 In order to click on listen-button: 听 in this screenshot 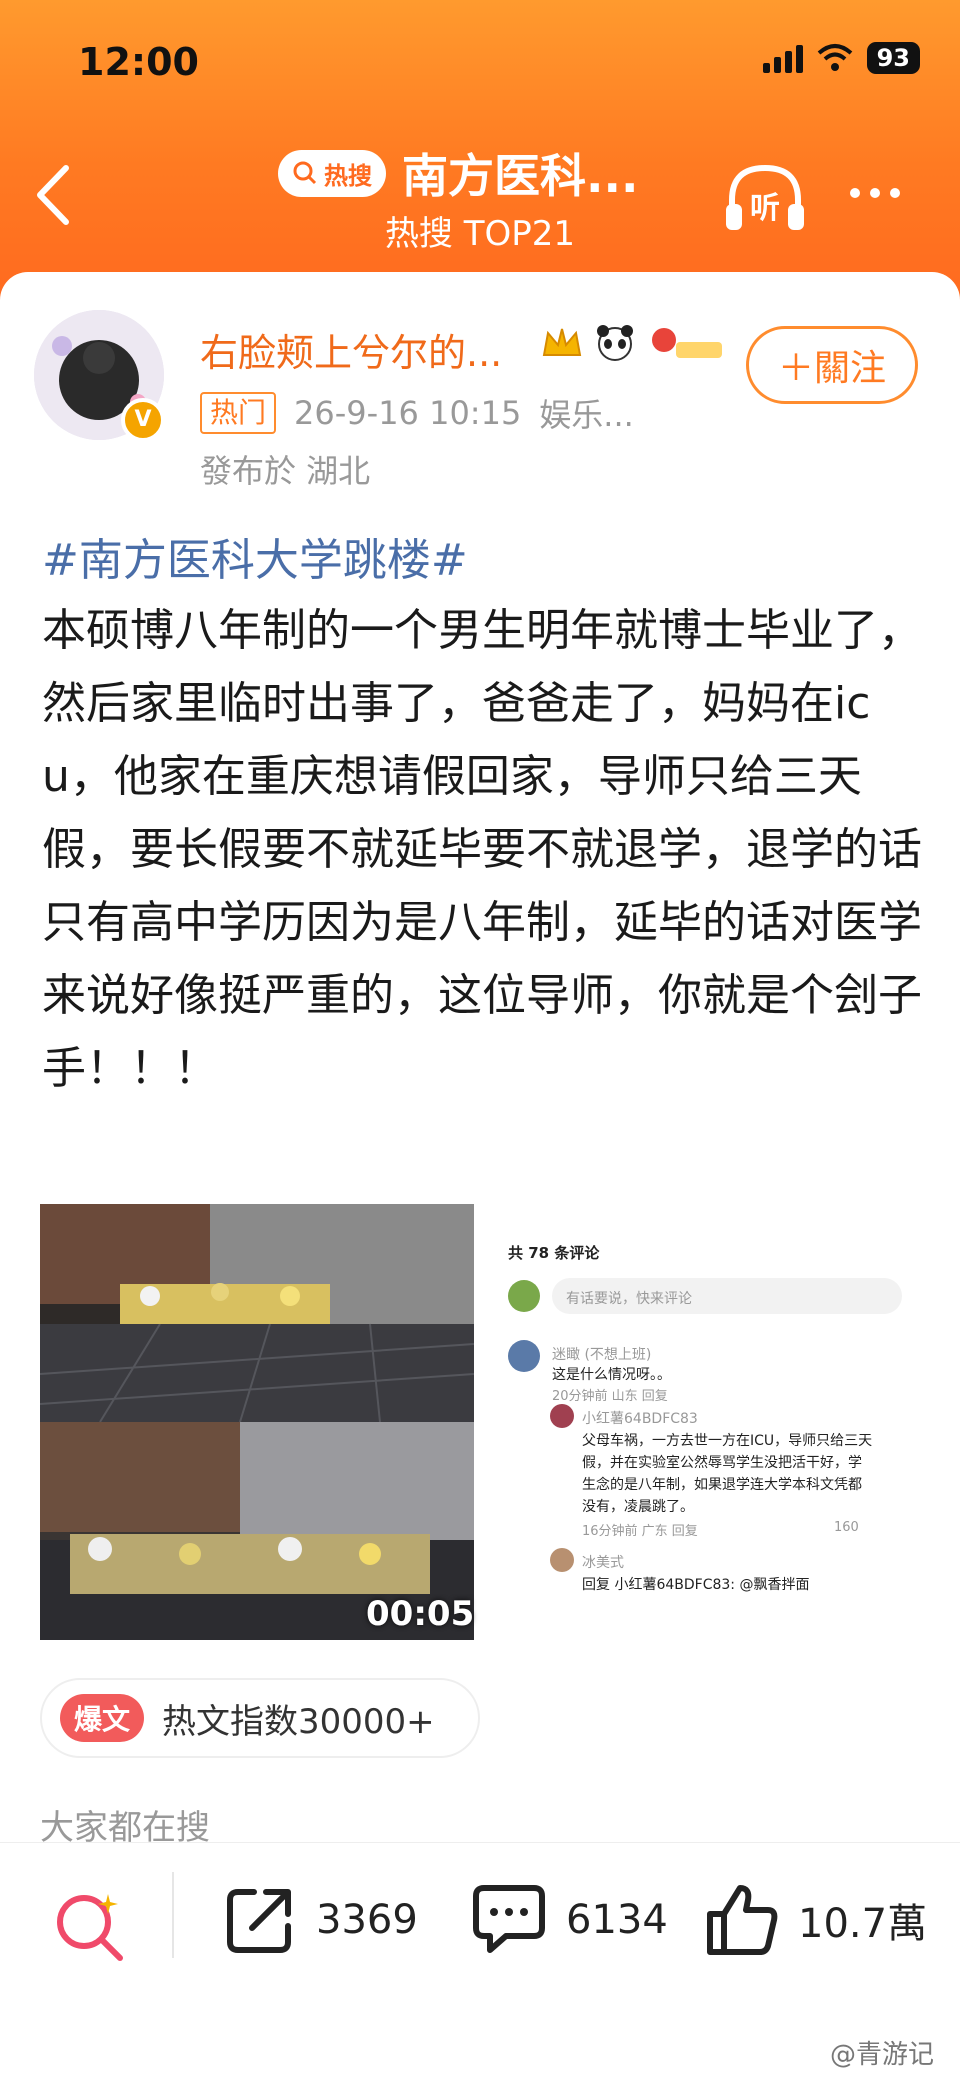, I will do `click(765, 199)`.